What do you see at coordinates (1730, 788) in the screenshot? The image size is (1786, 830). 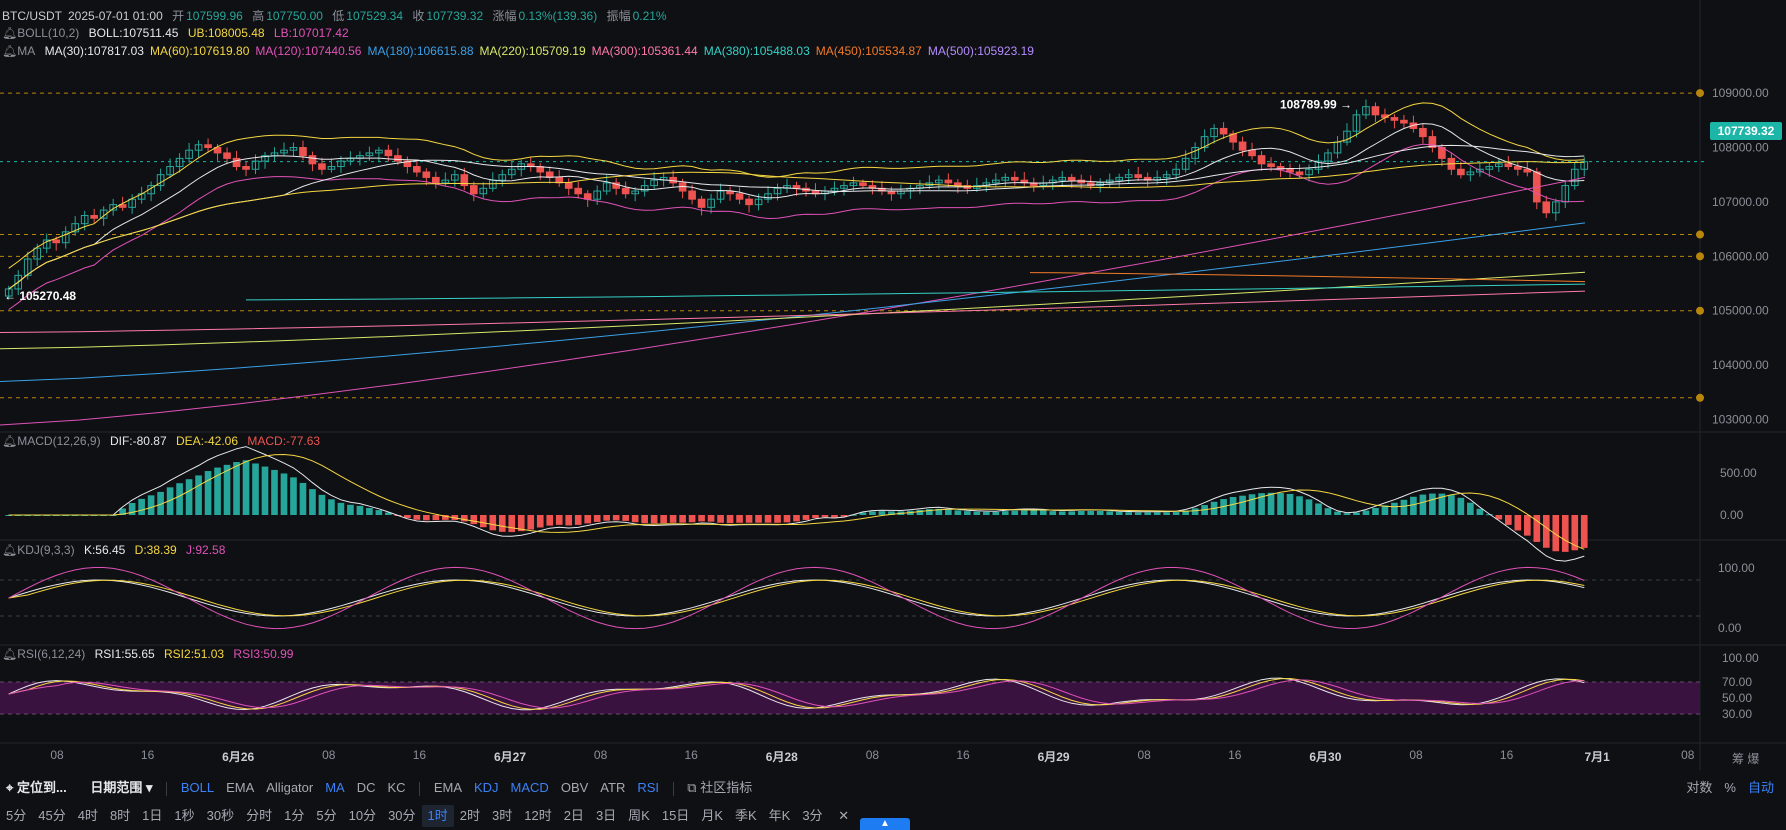 I see `scale--button: %` at bounding box center [1730, 788].